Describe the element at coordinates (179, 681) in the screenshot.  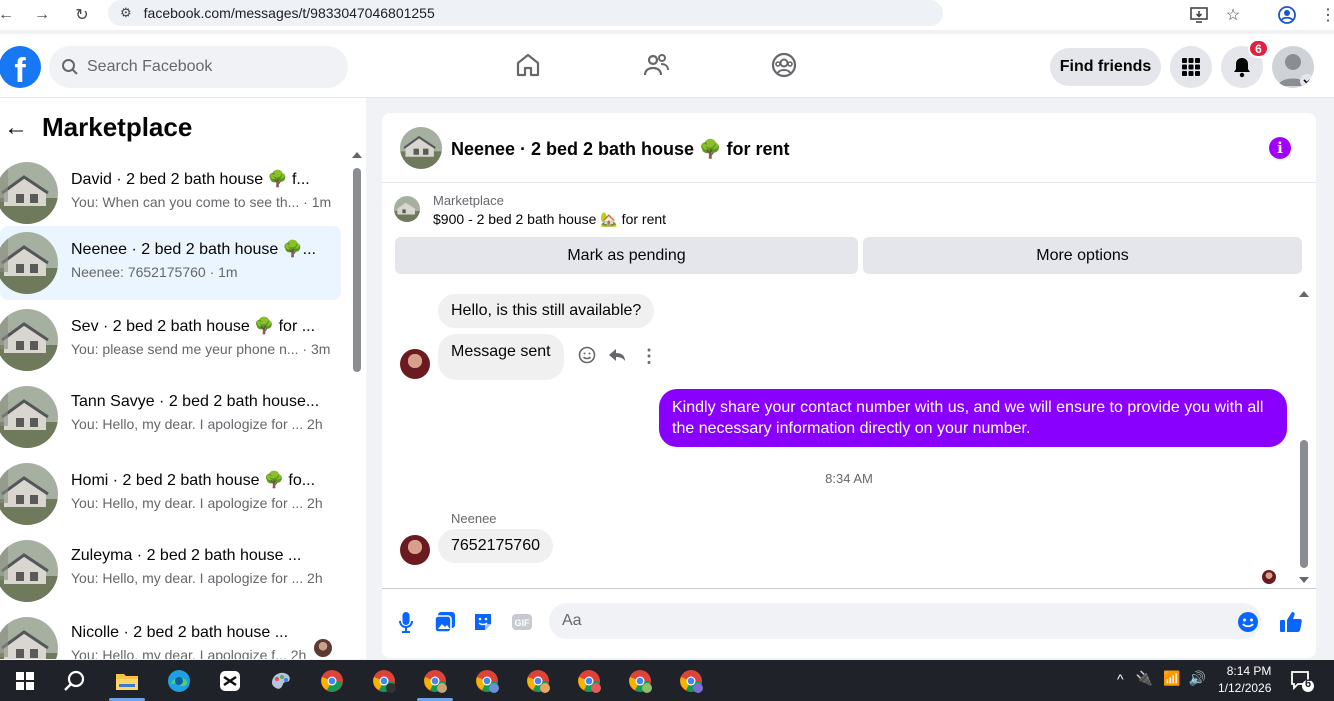
I see `edge-browser-icon` at that location.